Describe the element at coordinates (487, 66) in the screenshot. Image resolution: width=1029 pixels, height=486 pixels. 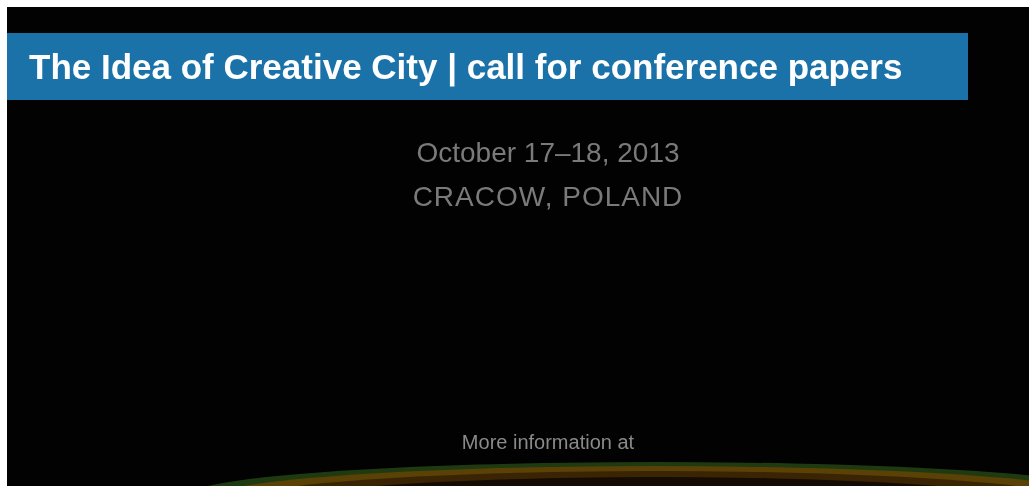
I see `post-title: The Idea of Creative City | call for conference papers` at that location.